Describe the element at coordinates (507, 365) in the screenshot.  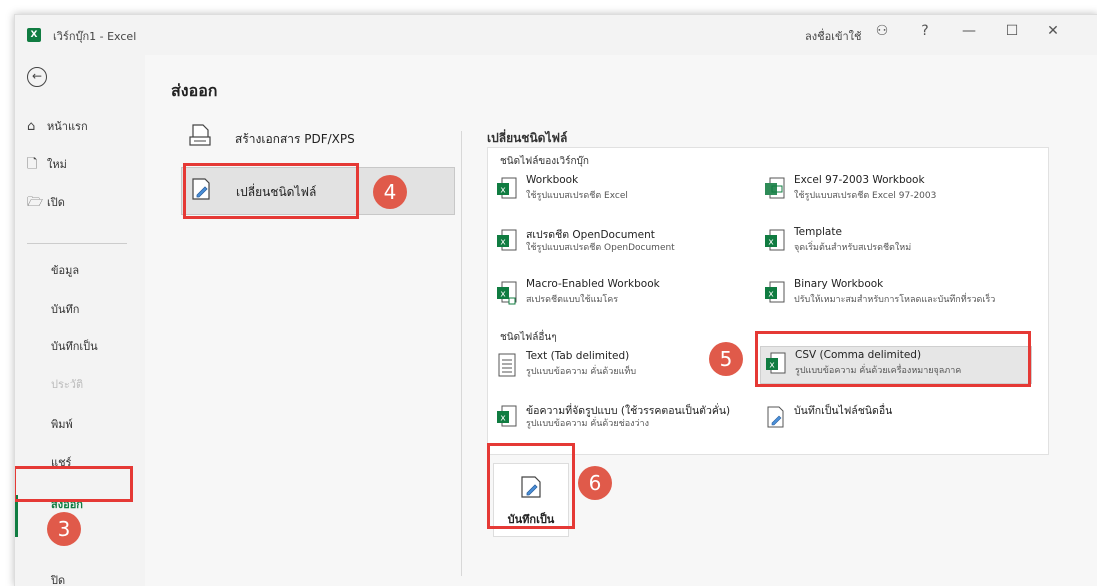
I see `text-file-icon` at that location.